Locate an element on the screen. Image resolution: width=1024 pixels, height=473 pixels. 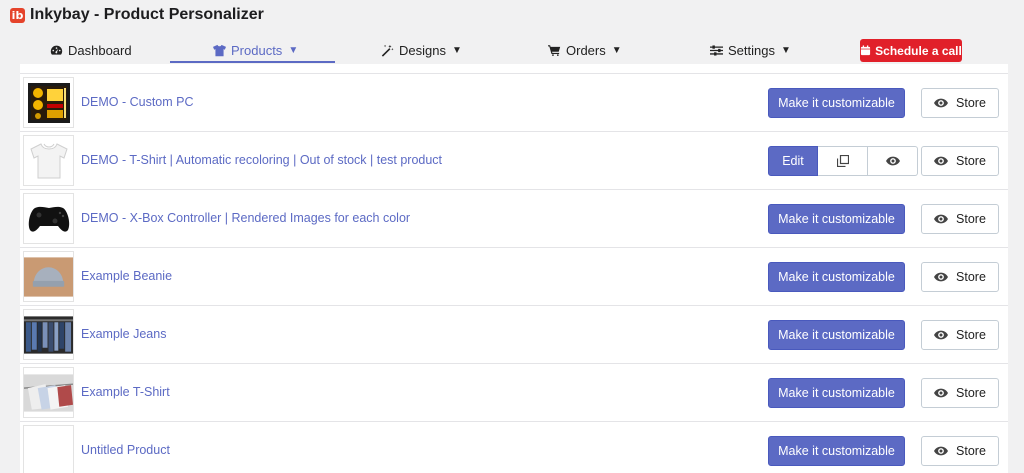
nav-settings: Settings ▼ is located at coordinates (750, 50).